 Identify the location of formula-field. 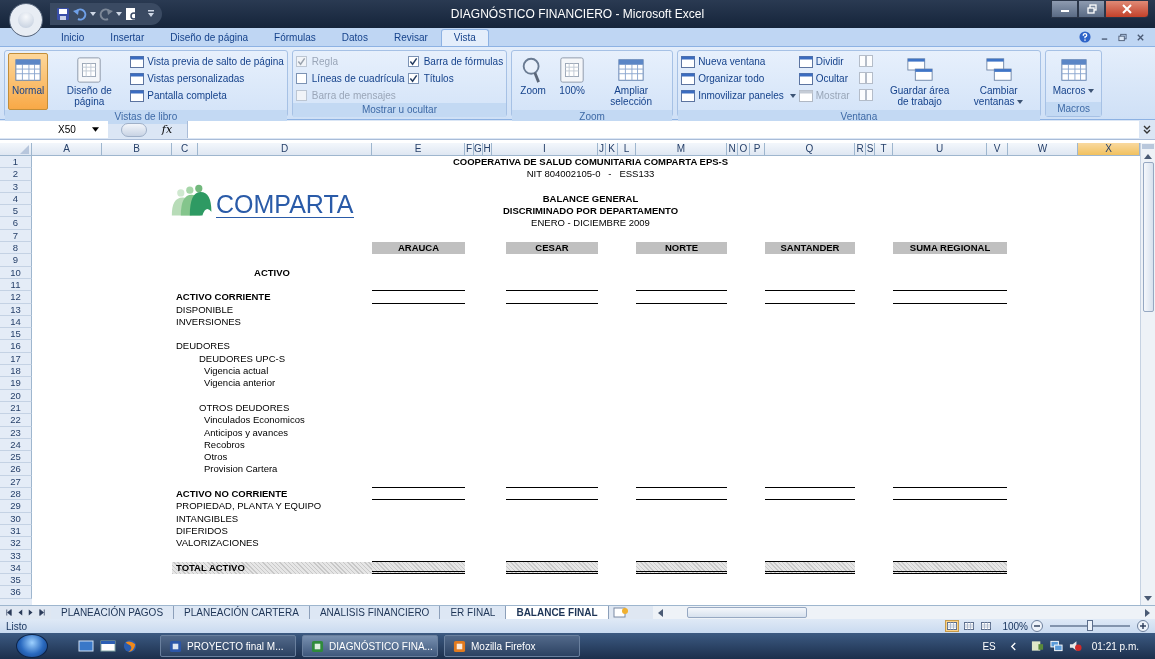
(663, 129).